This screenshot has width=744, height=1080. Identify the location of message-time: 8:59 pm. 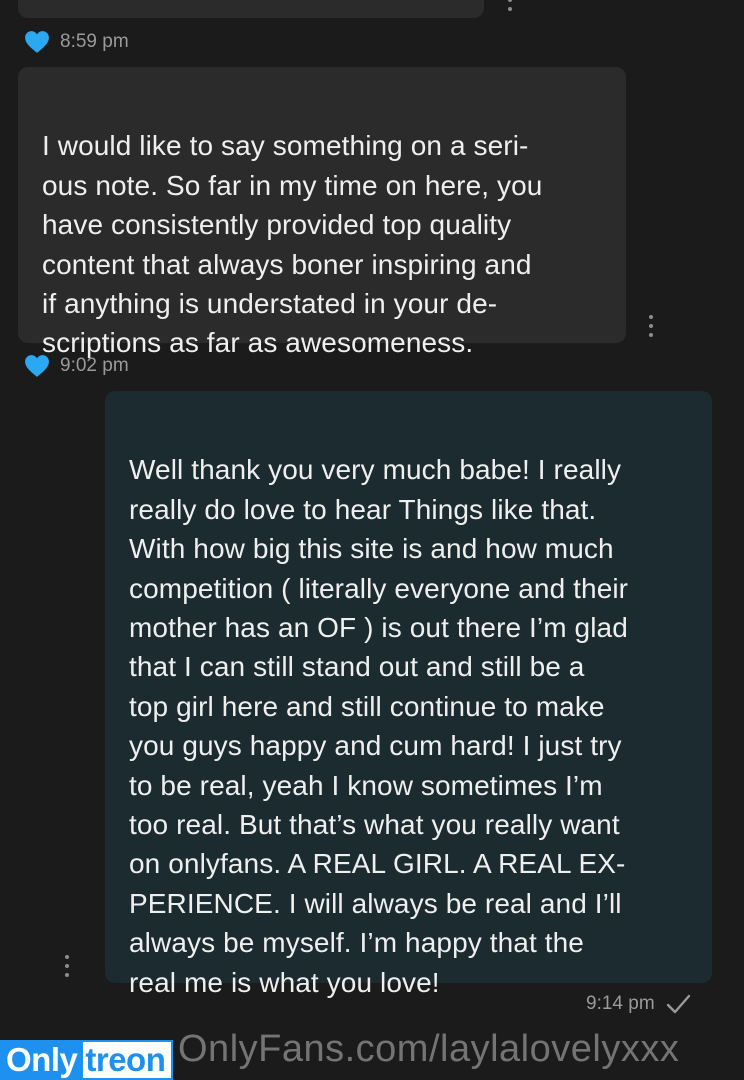
(94, 41).